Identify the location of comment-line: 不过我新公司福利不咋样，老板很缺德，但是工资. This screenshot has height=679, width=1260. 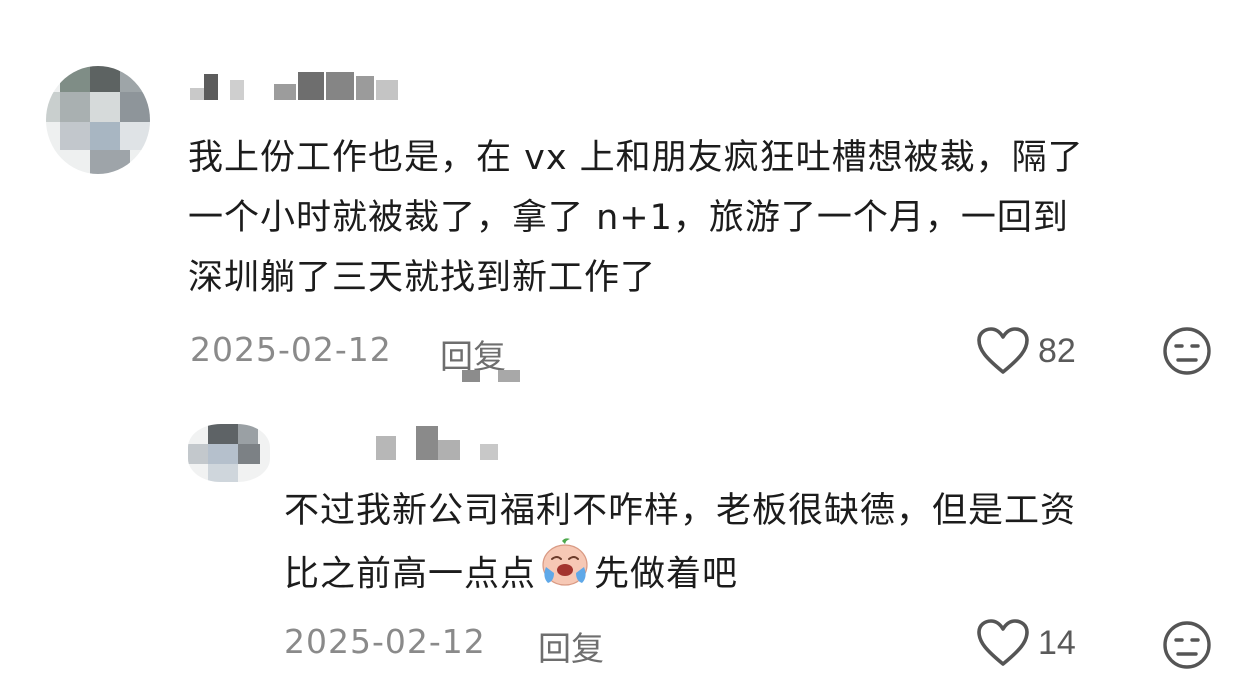
(680, 511).